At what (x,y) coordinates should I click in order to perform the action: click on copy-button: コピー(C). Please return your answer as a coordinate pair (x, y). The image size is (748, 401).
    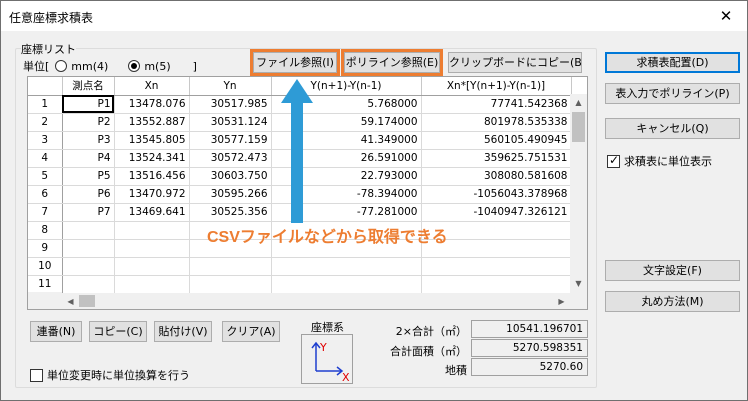
    Looking at the image, I should click on (118, 331).